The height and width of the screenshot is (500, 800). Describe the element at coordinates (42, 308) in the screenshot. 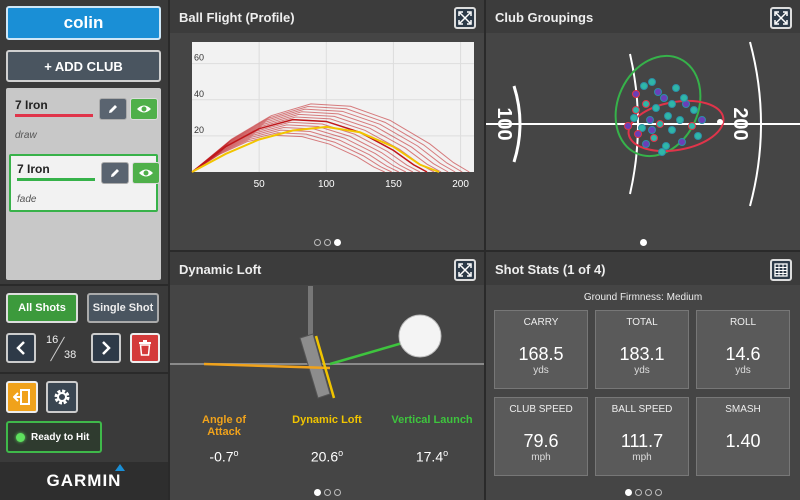

I see `all-shots-button: All Shots` at that location.